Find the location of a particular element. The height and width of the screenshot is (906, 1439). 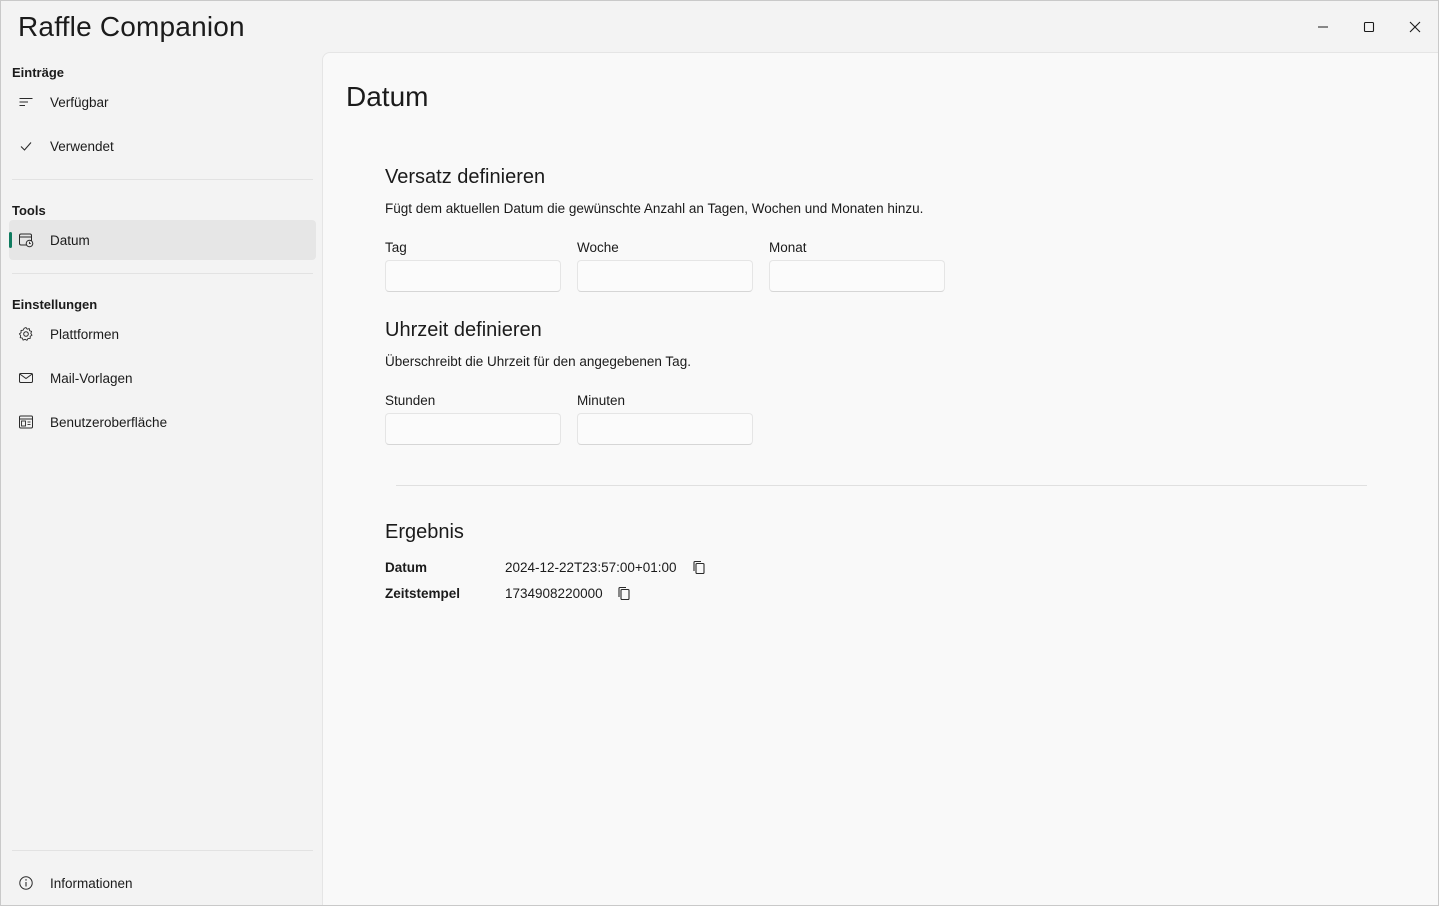

stunden-input is located at coordinates (473, 429).